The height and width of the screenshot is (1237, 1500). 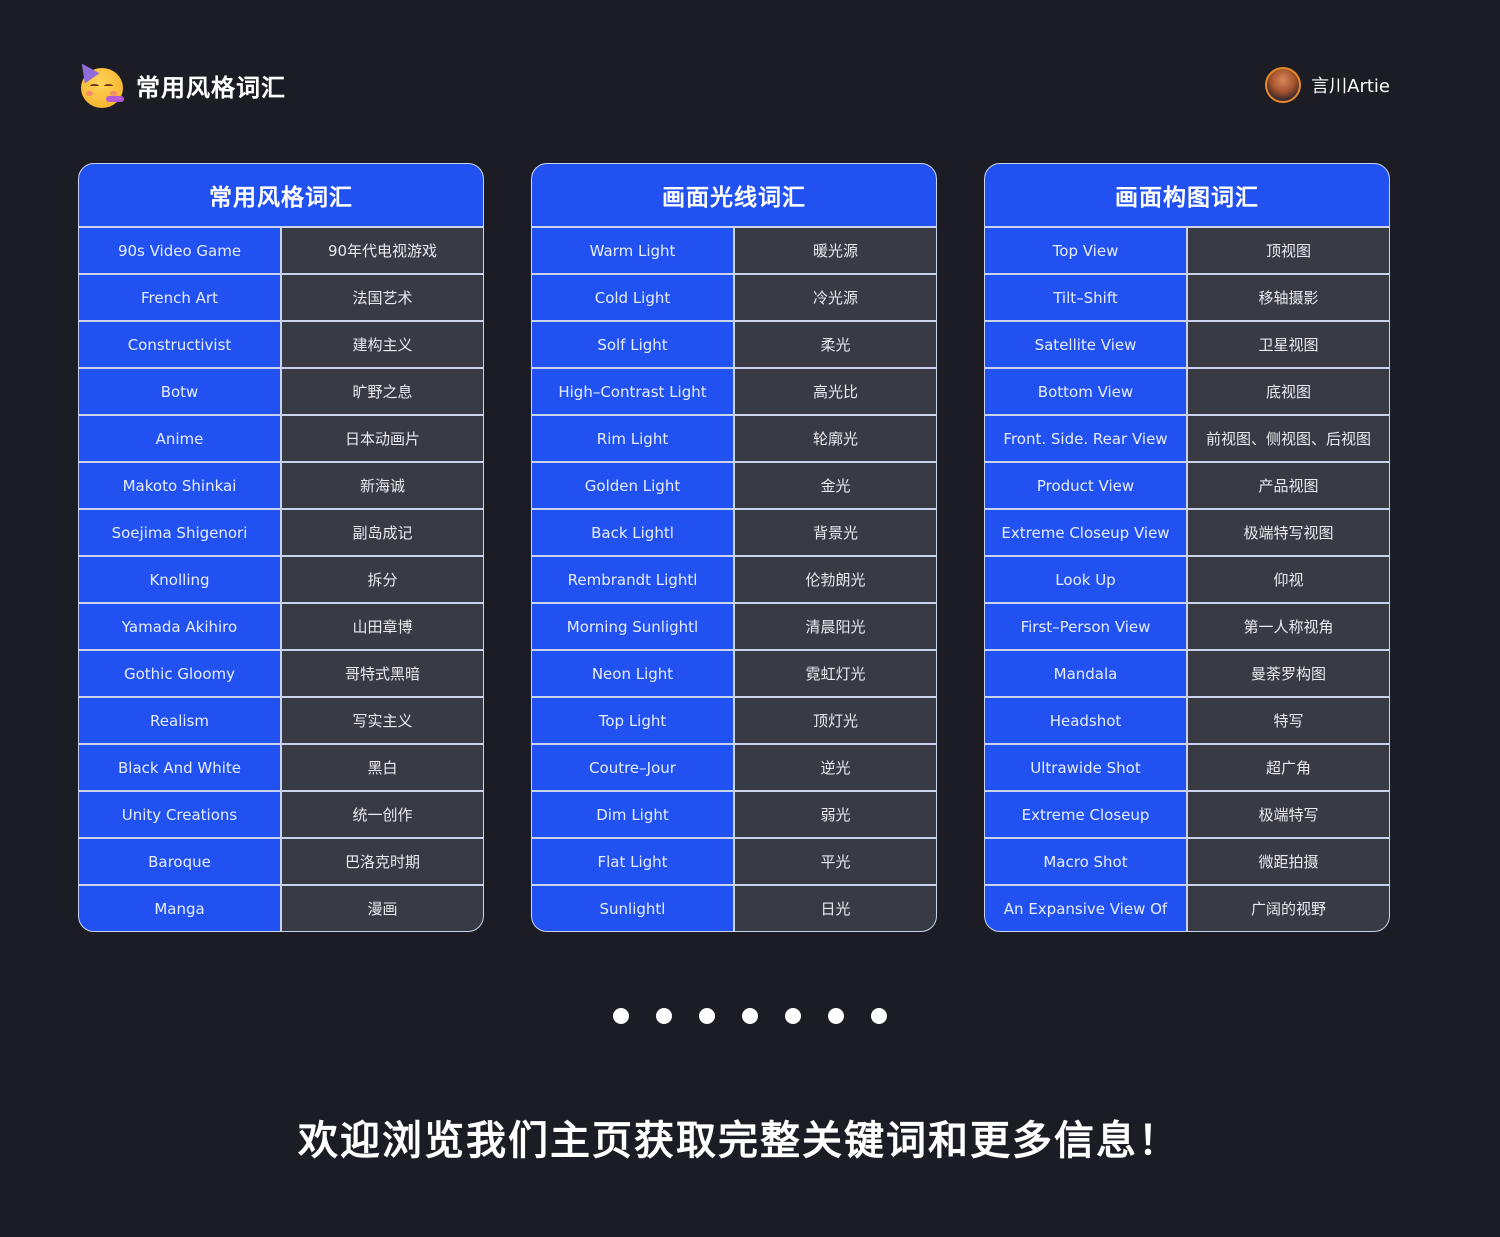 What do you see at coordinates (1085, 297) in the screenshot?
I see `term-english: Tilt–Shift` at bounding box center [1085, 297].